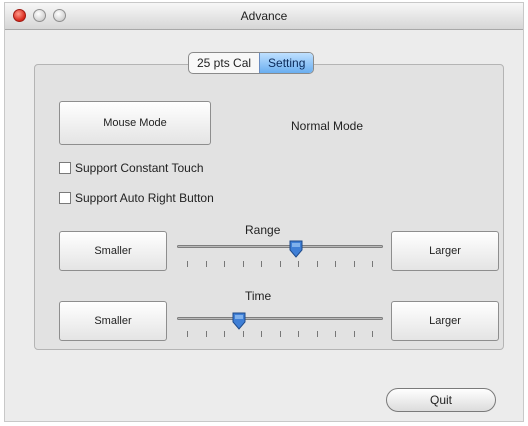  Describe the element at coordinates (224, 63) in the screenshot. I see `tab-25-pts-cal: 25 pts Cal` at that location.